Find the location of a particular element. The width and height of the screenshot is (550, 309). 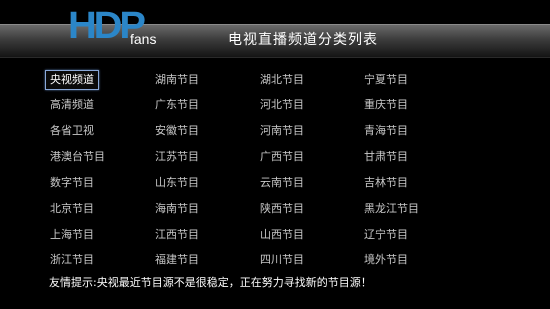

category-item: 广西节目 is located at coordinates (282, 157).